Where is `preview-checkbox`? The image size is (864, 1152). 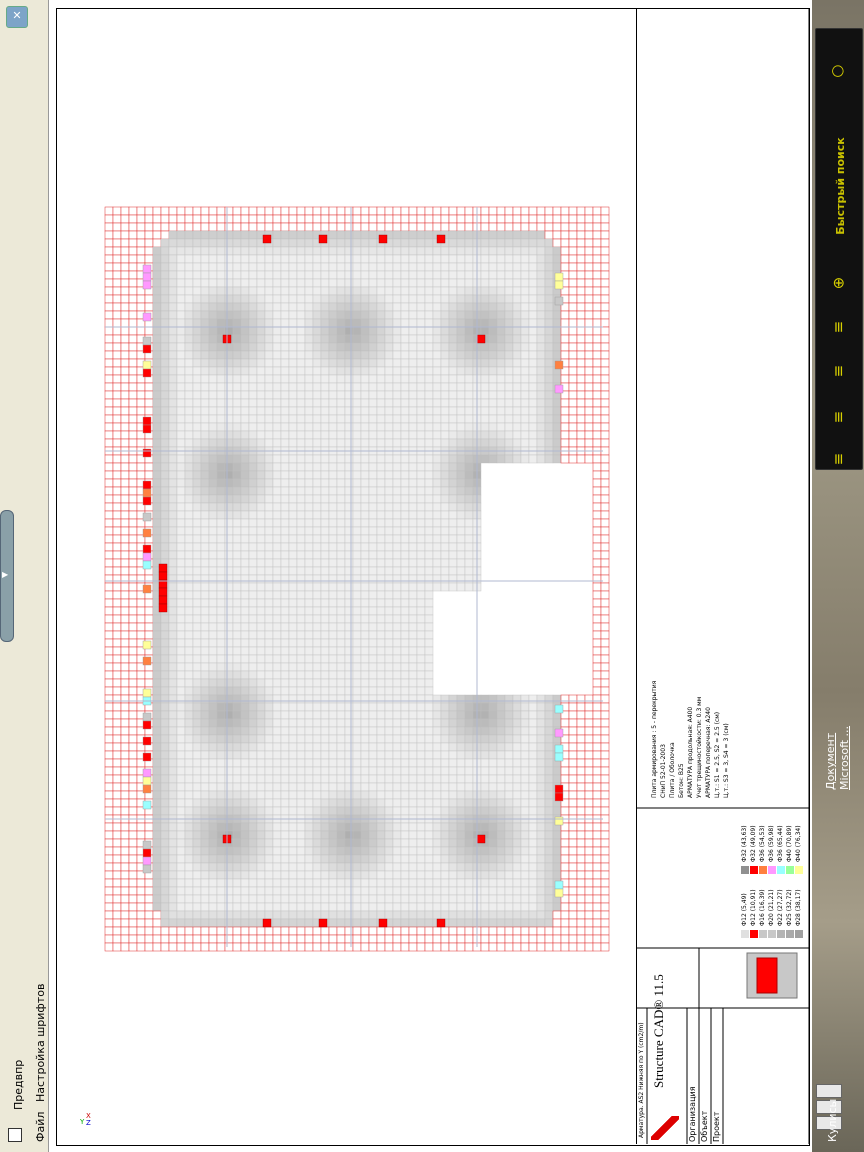
preview-checkbox is located at coordinates (15, 1135).